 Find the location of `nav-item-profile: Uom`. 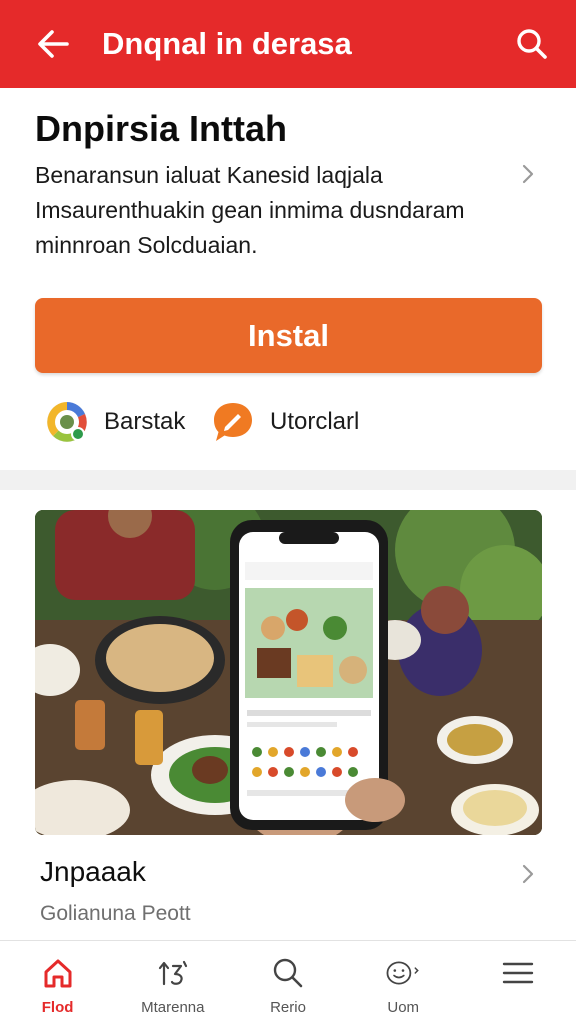

nav-item-profile: Uom is located at coordinates (403, 982).